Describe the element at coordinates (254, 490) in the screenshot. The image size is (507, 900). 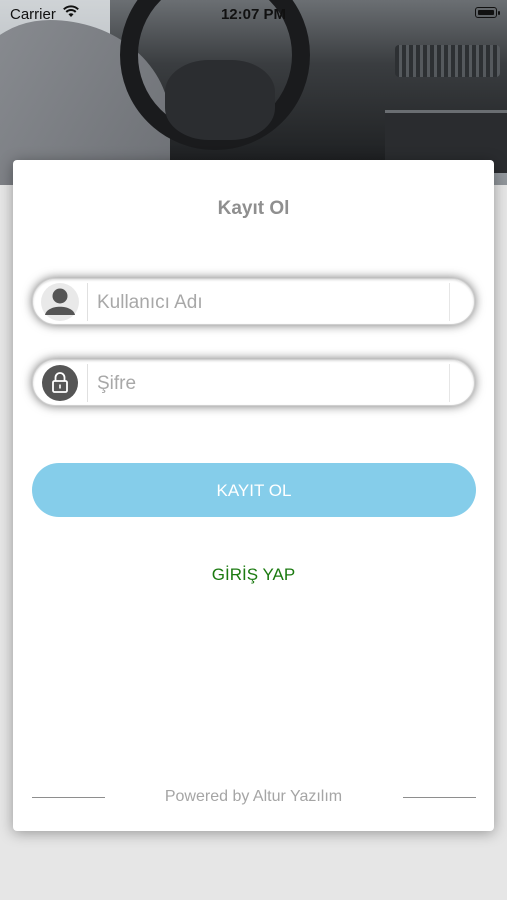
I see `register-button: KAYIT OL` at that location.